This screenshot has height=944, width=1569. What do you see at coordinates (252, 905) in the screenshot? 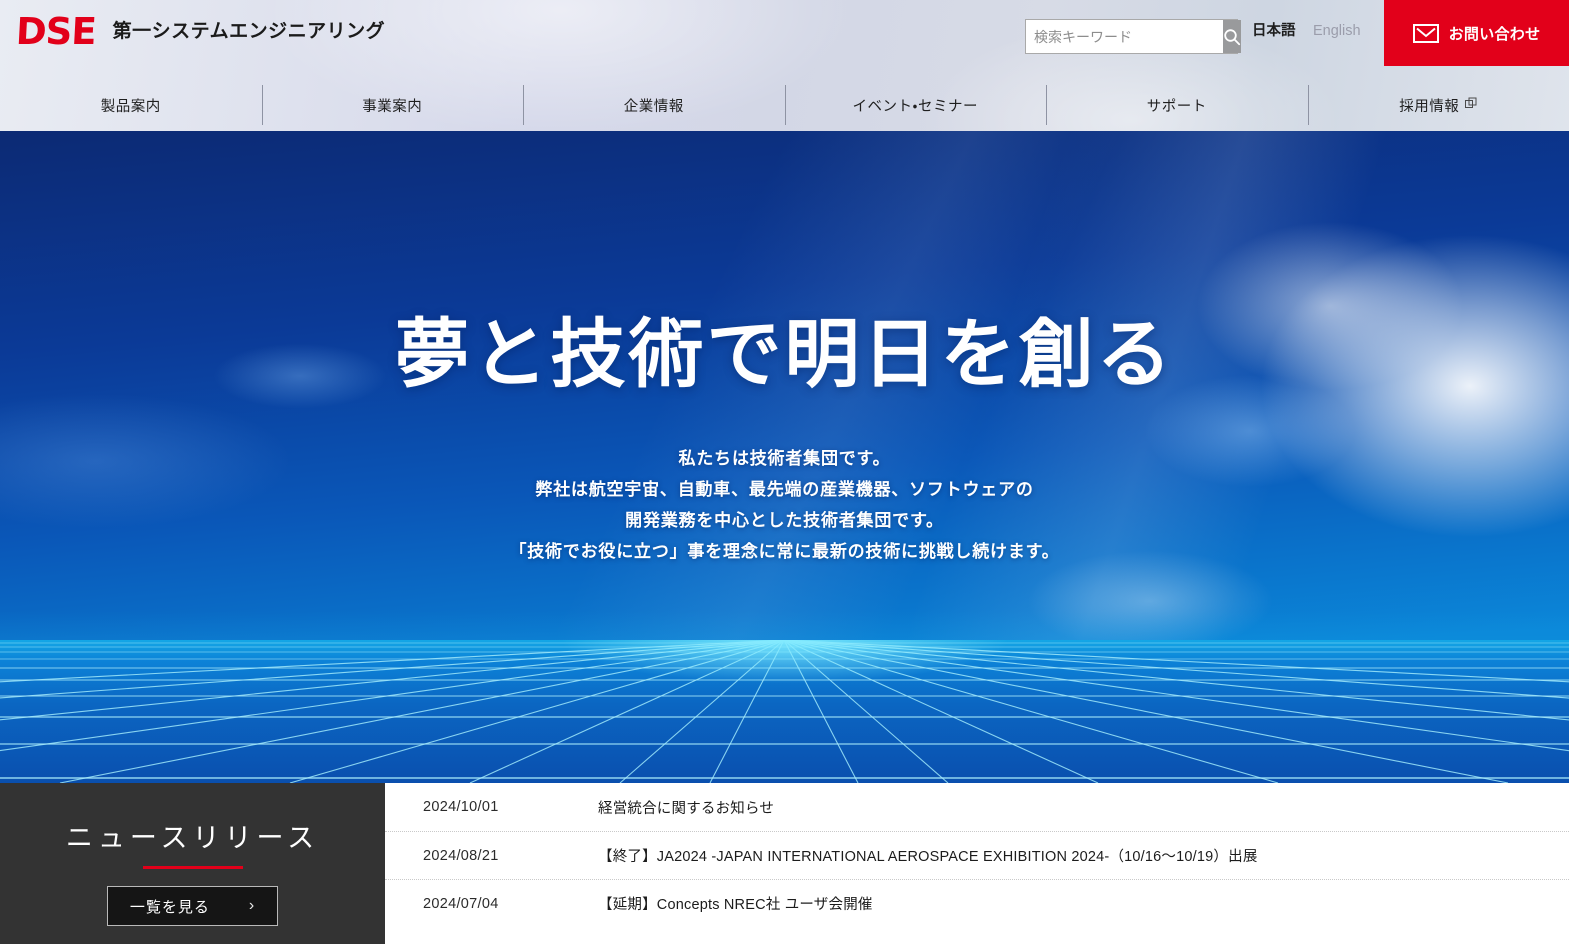
I see `chevron-right-icon: ›` at bounding box center [252, 905].